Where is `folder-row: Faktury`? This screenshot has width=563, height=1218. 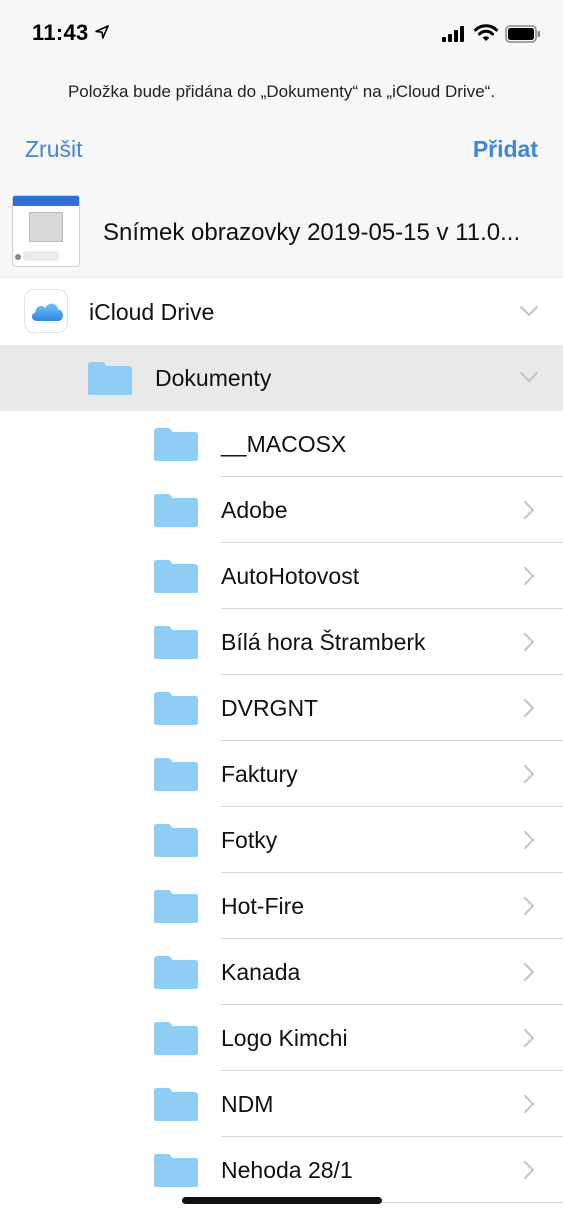
folder-row: Faktury is located at coordinates (281, 774).